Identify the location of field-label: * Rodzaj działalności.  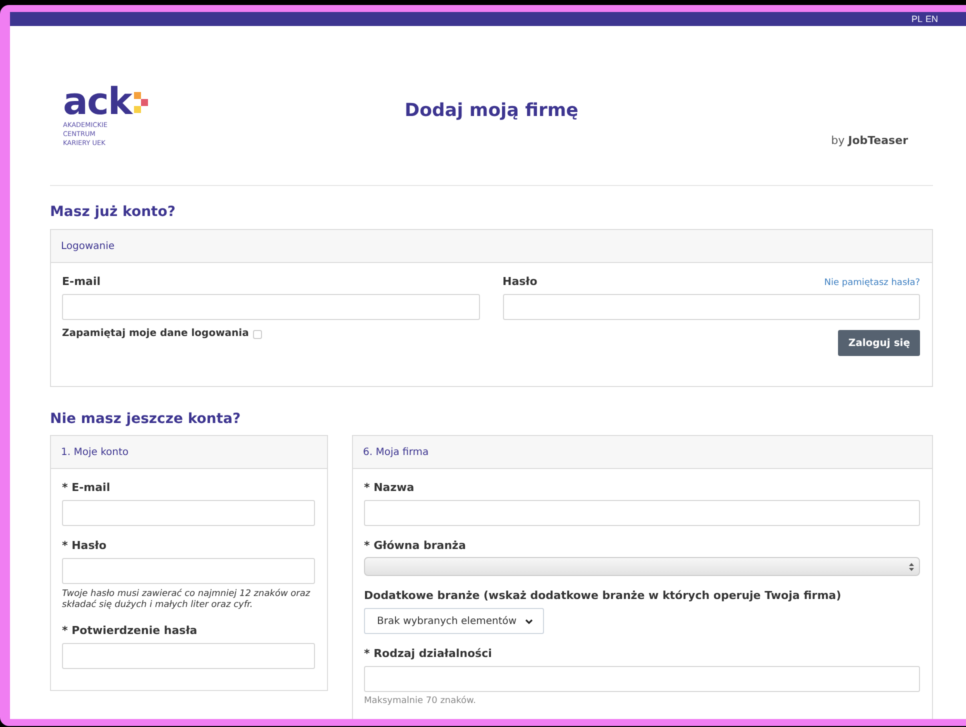
(428, 653).